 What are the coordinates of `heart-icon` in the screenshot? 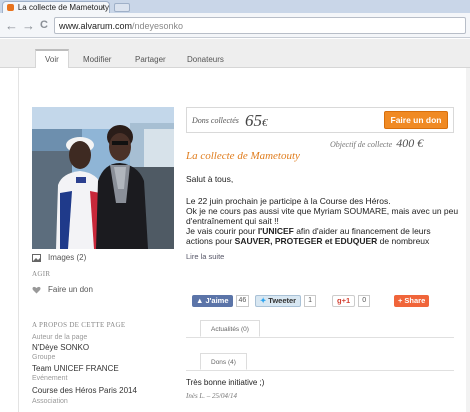 It's located at (36, 289).